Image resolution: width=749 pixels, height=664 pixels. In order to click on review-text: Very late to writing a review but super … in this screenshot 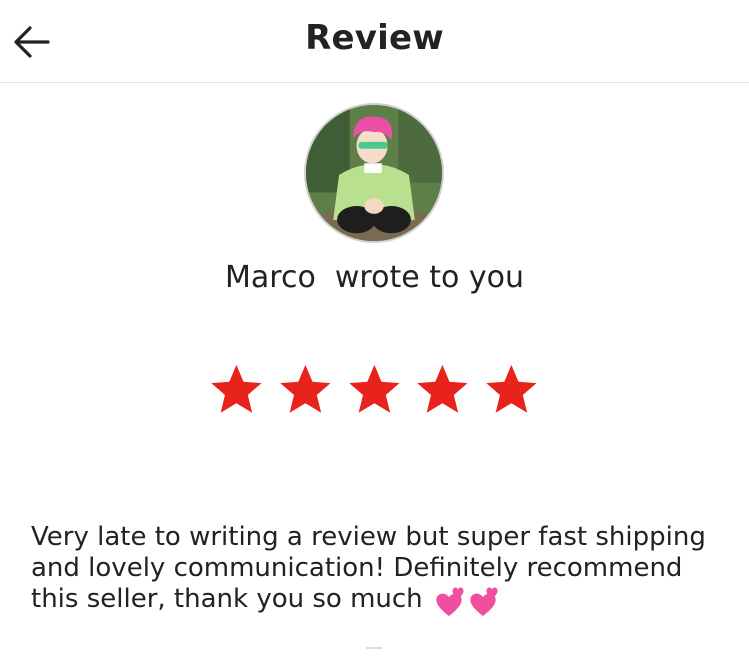, I will do `click(368, 568)`.